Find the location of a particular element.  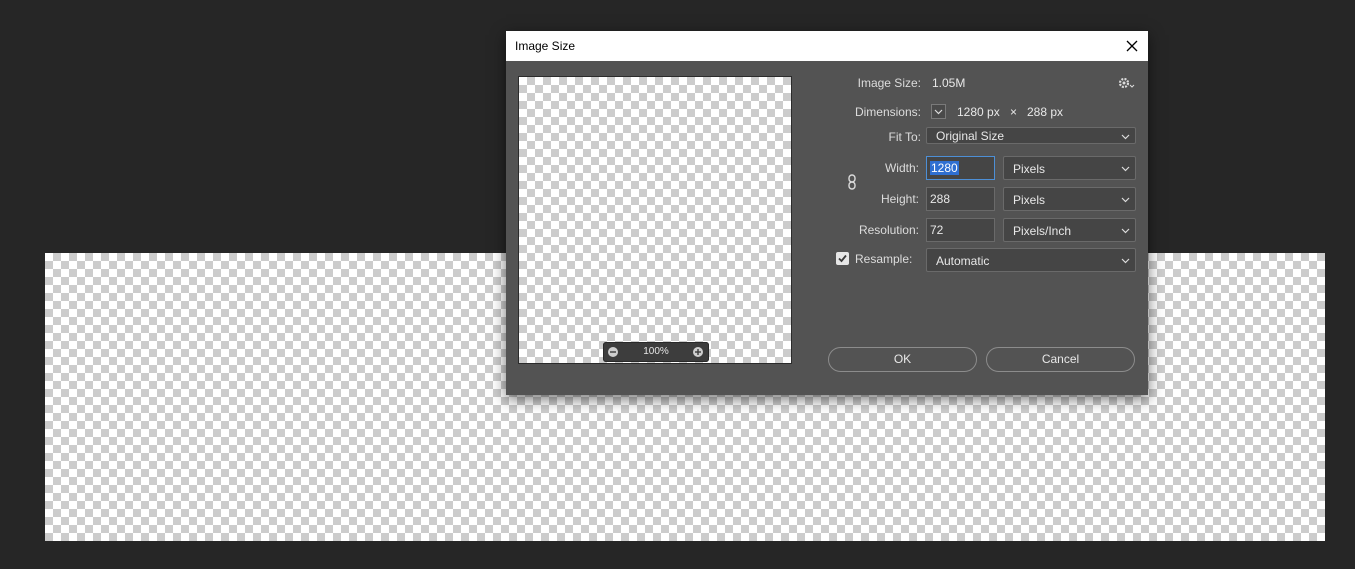

dialog-titlebar: Image Size is located at coordinates (827, 46).